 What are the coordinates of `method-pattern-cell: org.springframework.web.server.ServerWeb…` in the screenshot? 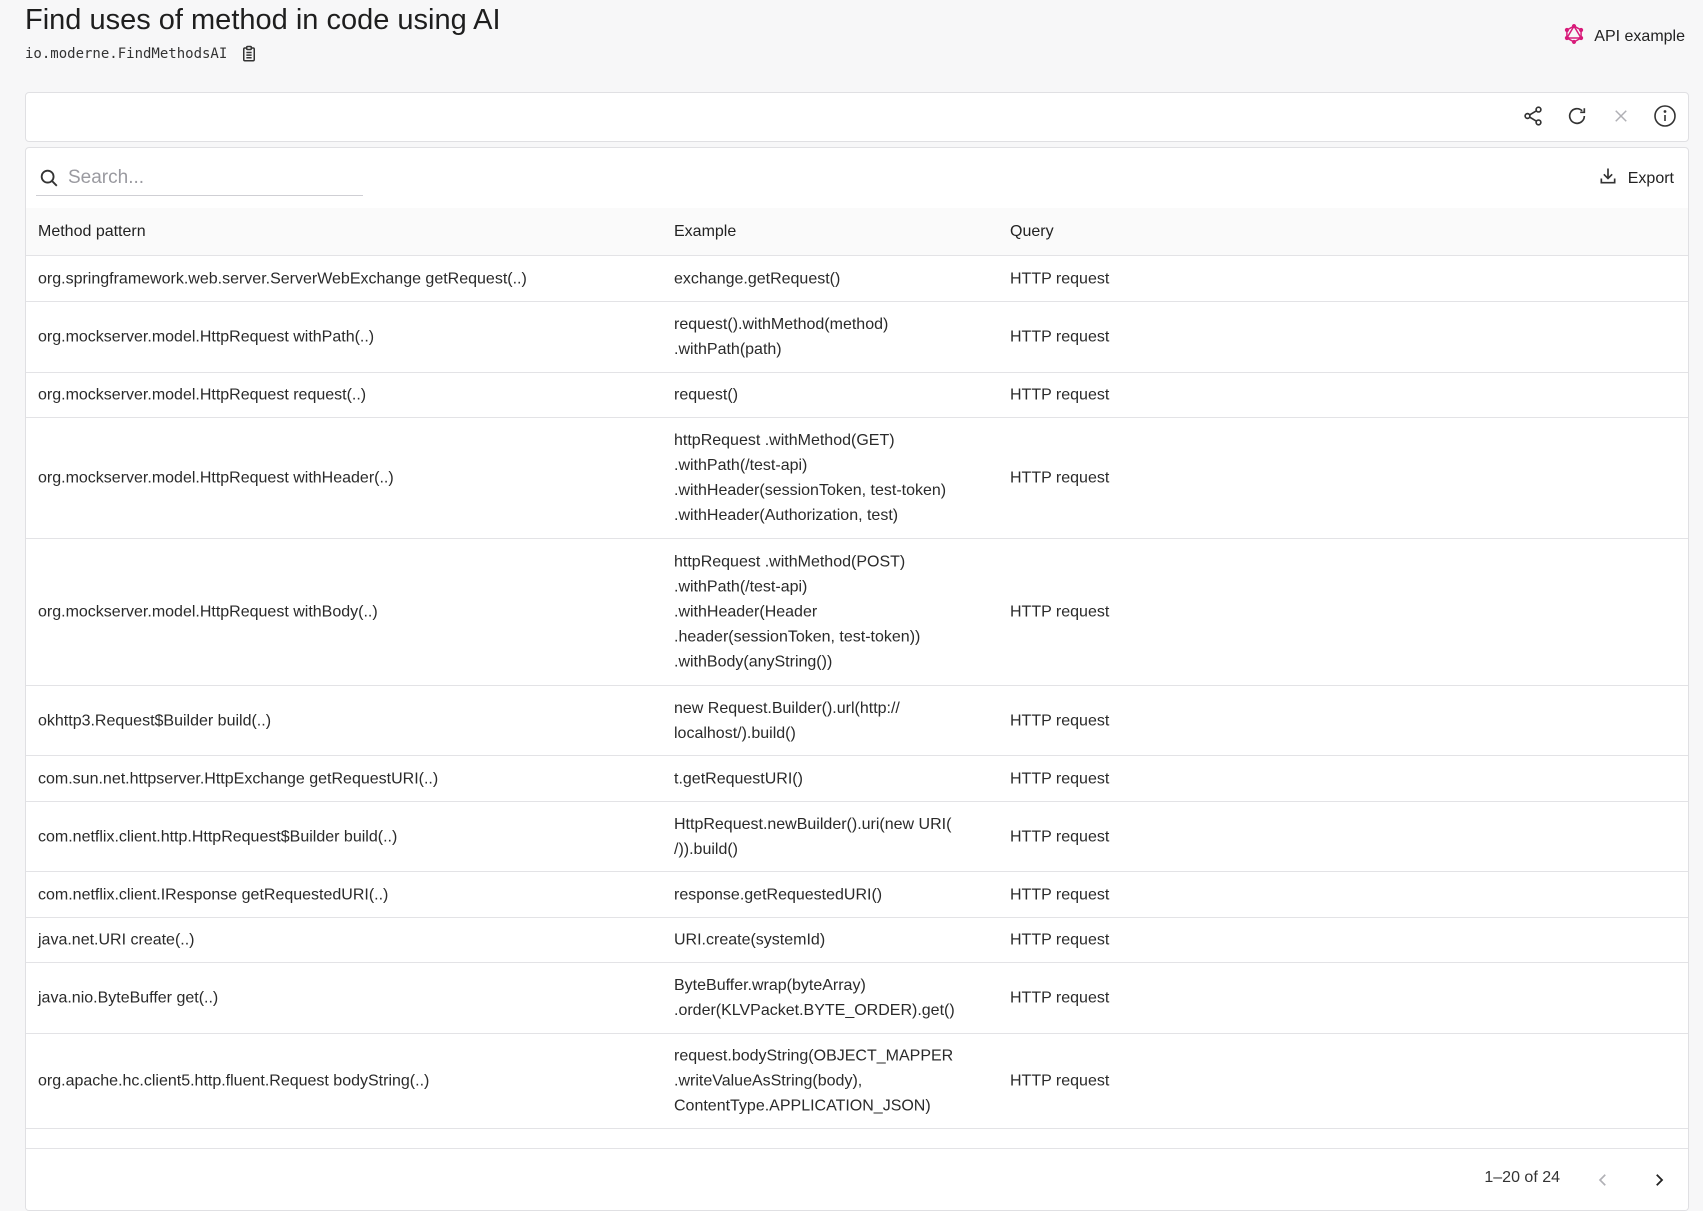 It's located at (282, 278).